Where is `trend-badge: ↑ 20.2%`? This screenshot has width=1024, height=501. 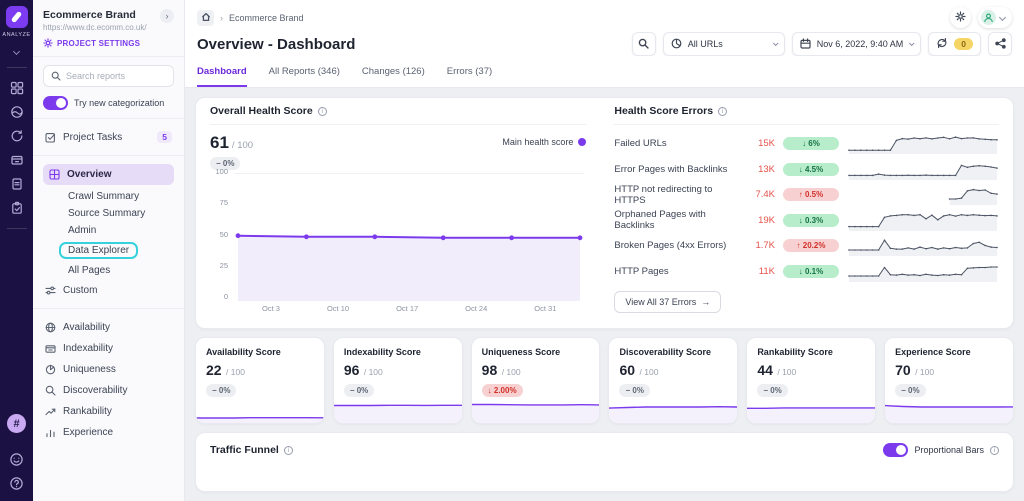 trend-badge: ↑ 20.2% is located at coordinates (810, 246).